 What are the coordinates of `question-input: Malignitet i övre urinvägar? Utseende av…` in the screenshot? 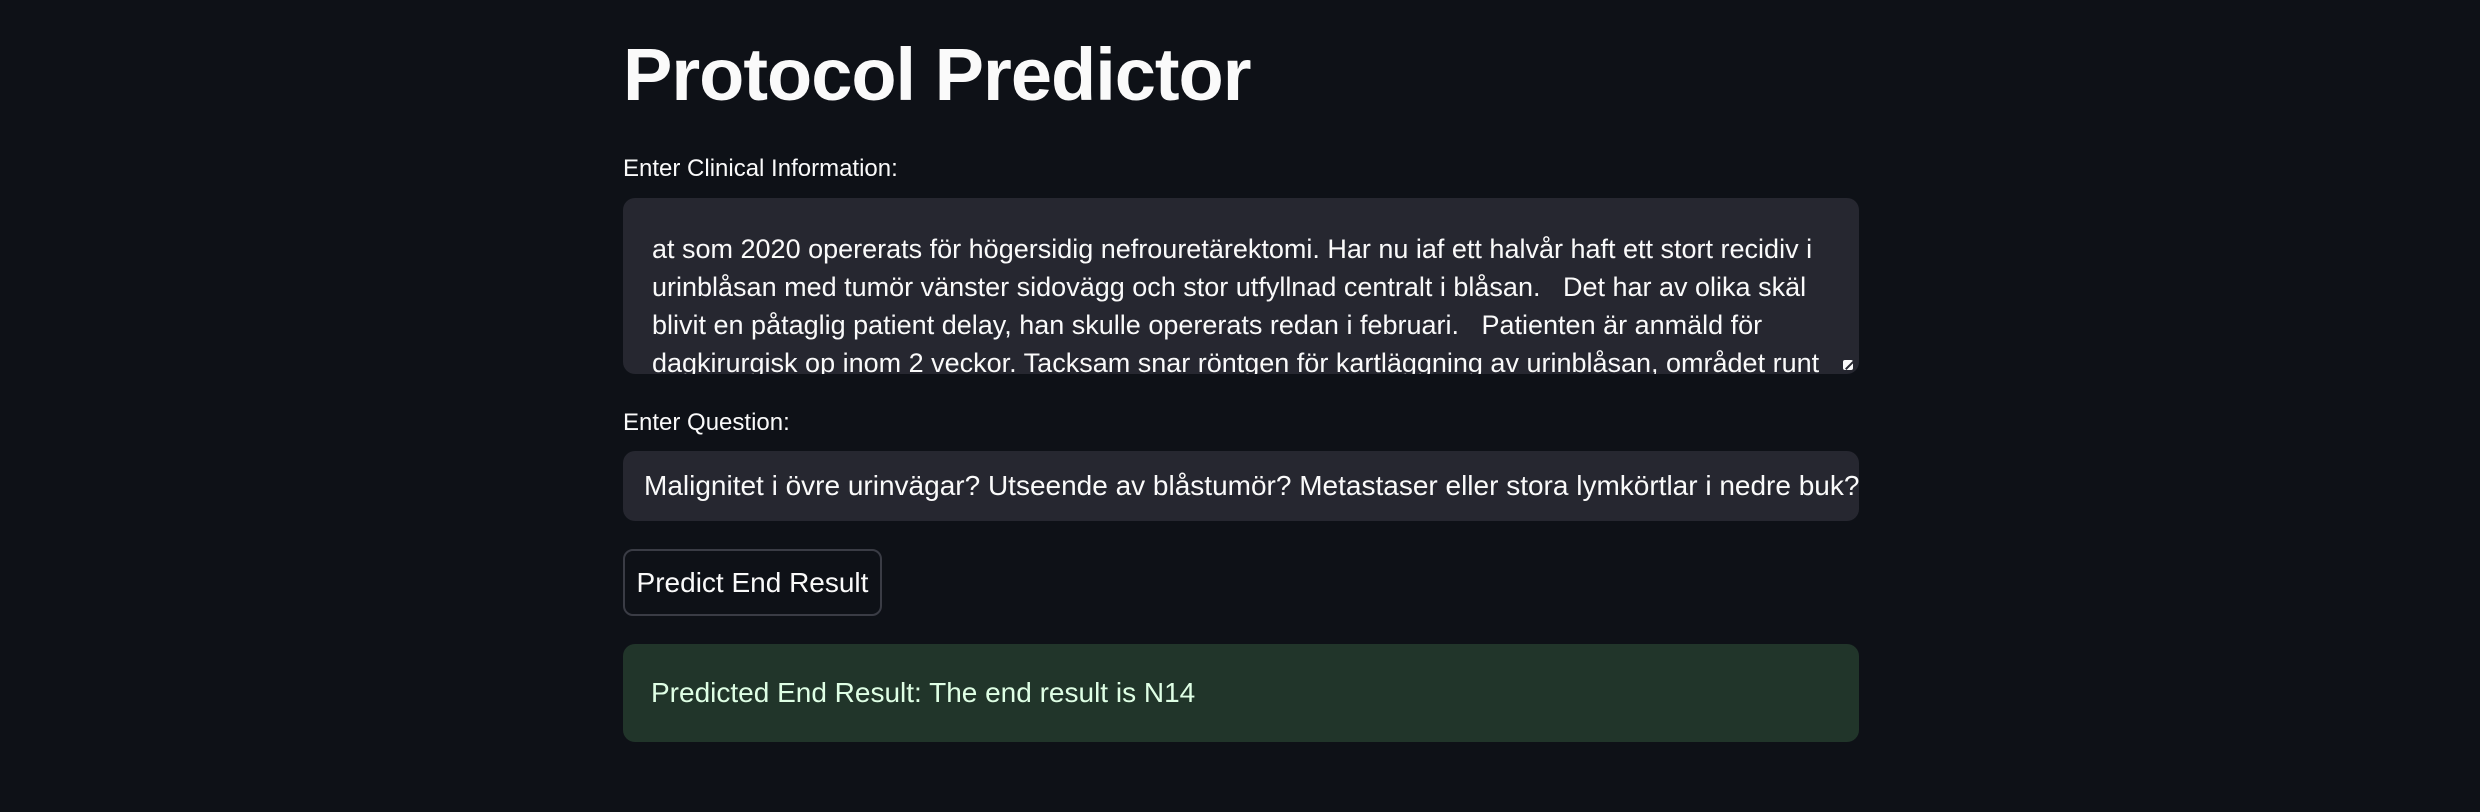 It's located at (1241, 486).